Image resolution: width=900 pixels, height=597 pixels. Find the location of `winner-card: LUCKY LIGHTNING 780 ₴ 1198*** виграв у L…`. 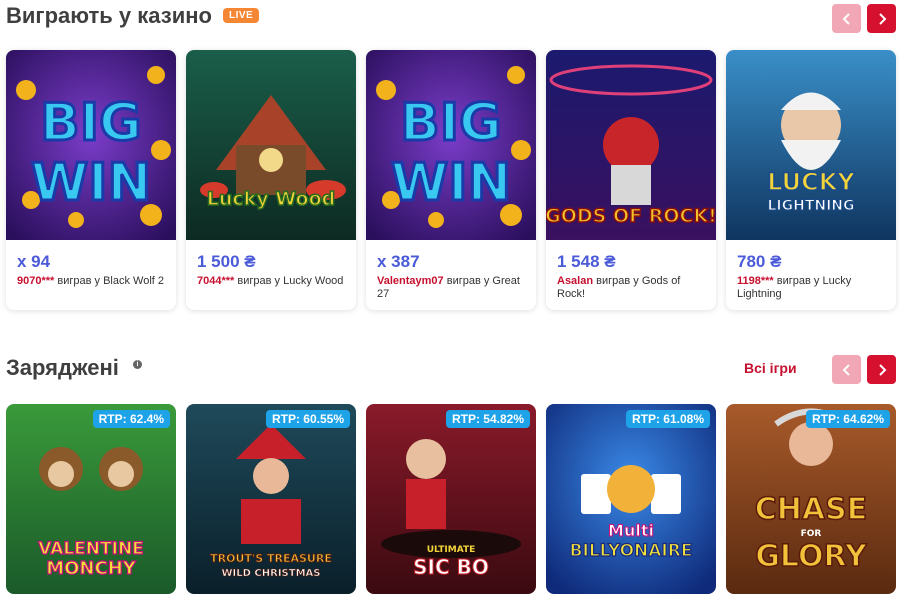

winner-card: LUCKY LIGHTNING 780 ₴ 1198*** виграв у L… is located at coordinates (811, 180).